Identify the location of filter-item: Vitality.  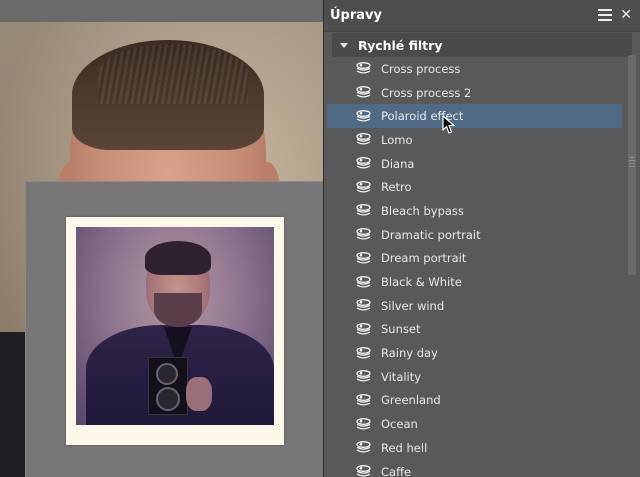
(473, 377).